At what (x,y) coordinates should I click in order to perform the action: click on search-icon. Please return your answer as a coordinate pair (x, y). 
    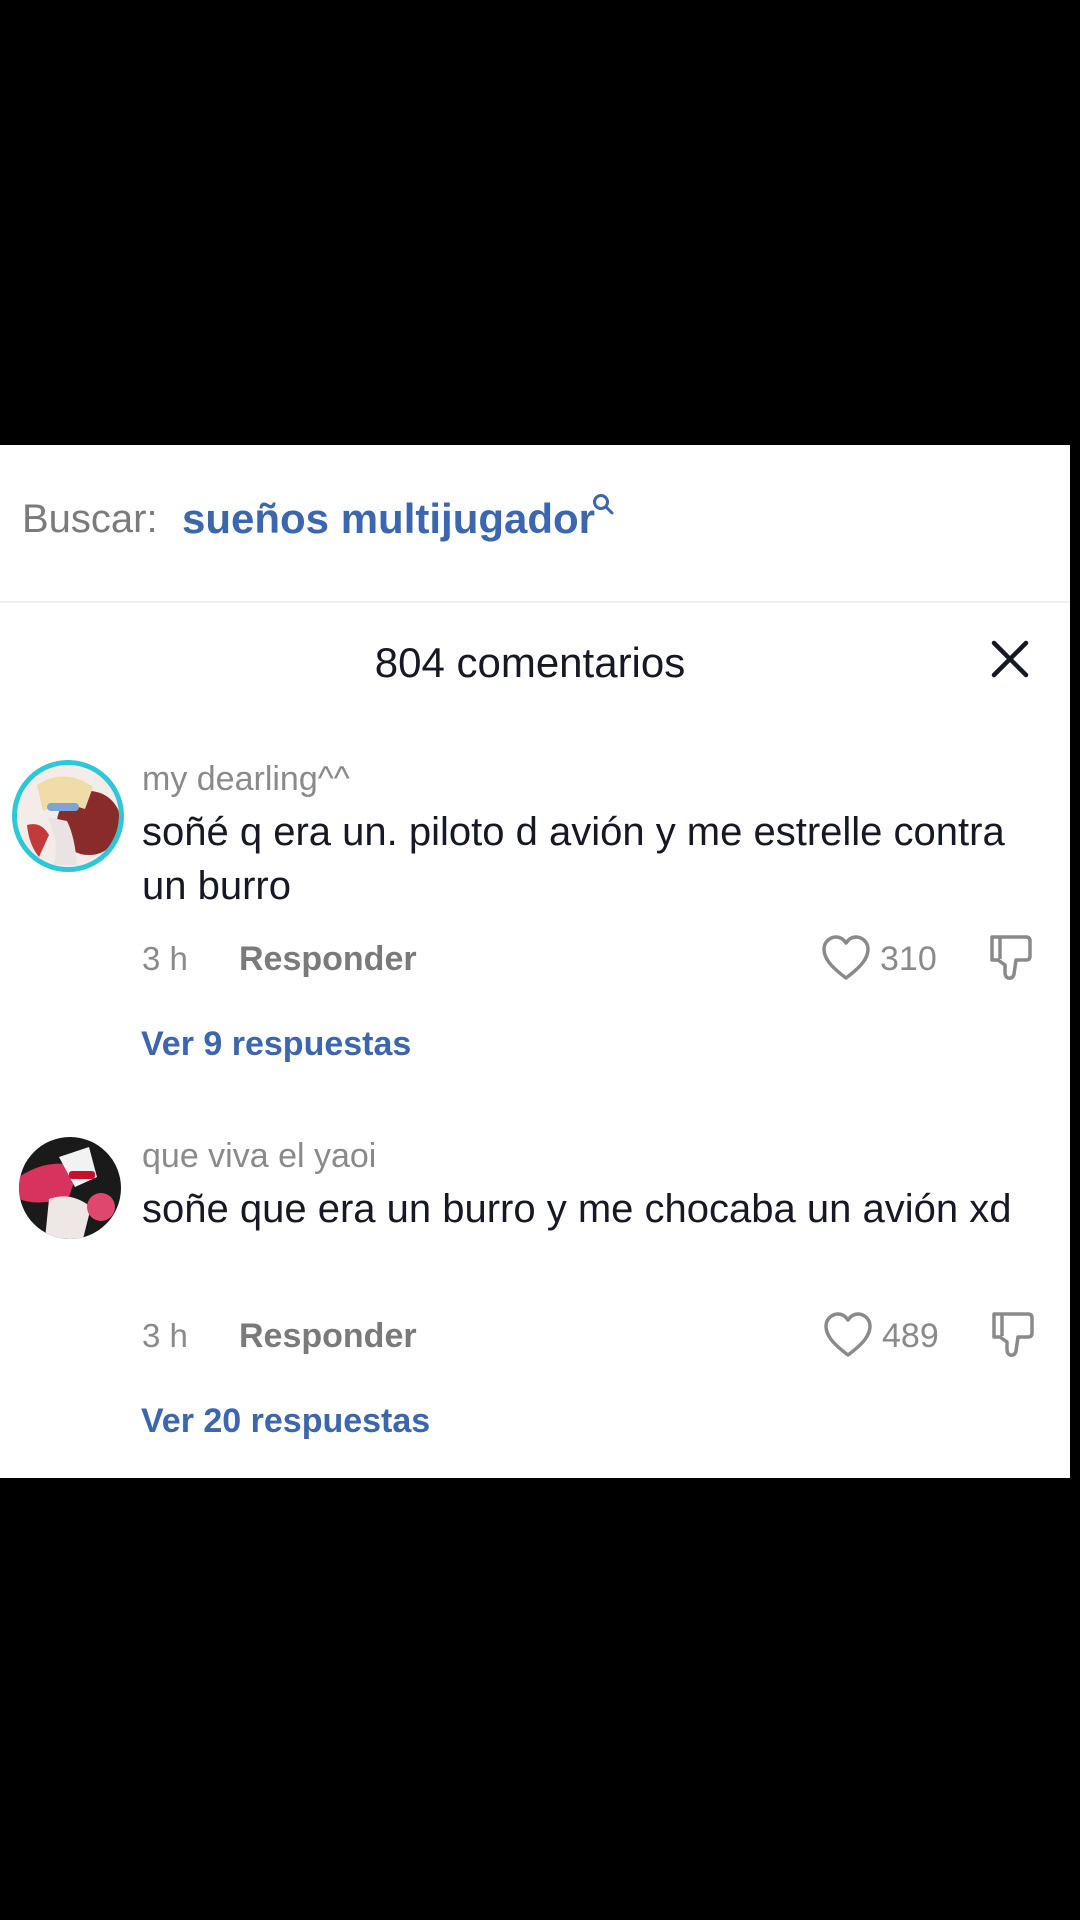
    Looking at the image, I should click on (603, 504).